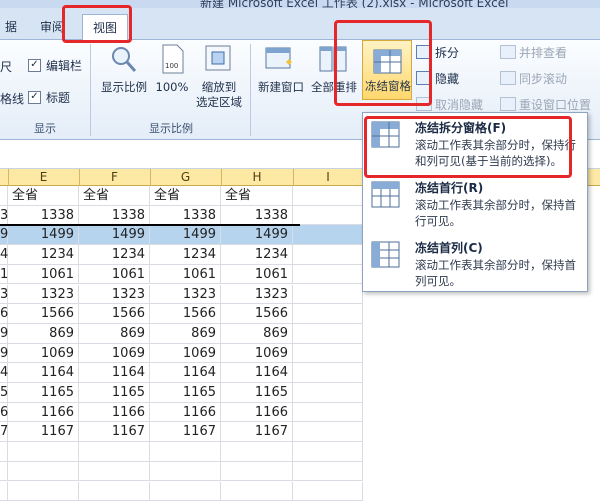 The height and width of the screenshot is (501, 600). What do you see at coordinates (34, 65) in the screenshot?
I see `formula-bar-checkbox: ✓` at bounding box center [34, 65].